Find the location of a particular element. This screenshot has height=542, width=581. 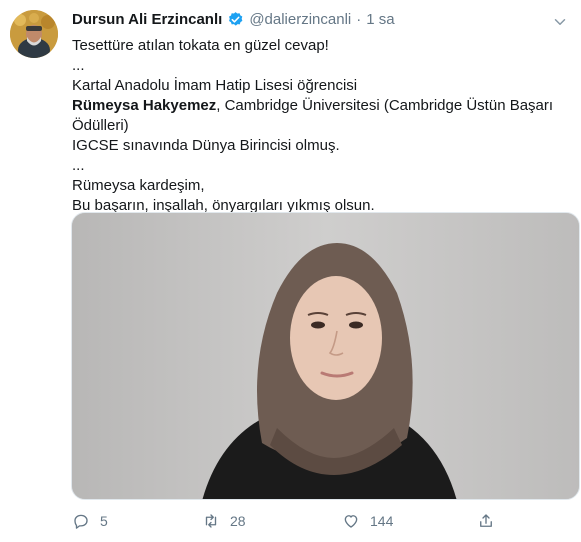

tweet-line: Tesettüre atılan tokata en güzel cevap! is located at coordinates (200, 45).